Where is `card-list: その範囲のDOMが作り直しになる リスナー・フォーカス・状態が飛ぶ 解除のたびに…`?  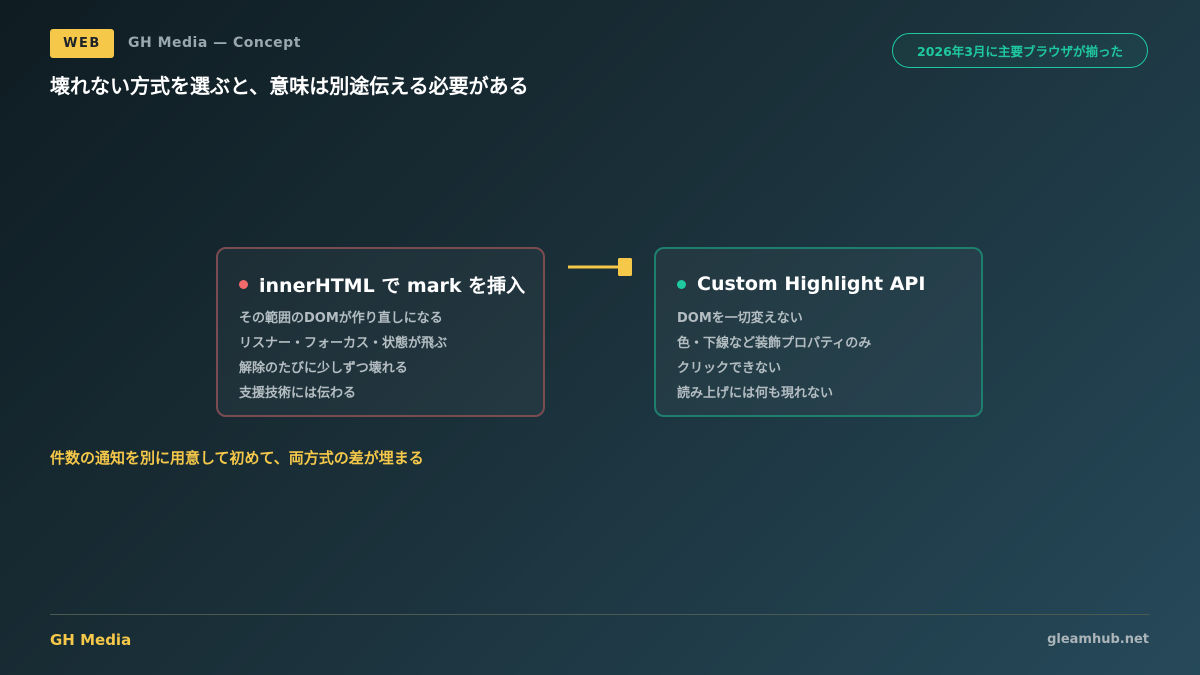
card-list: その範囲のDOMが作り直しになる リスナー・フォーカス・状態が飛ぶ 解除のたびに… is located at coordinates (391, 356).